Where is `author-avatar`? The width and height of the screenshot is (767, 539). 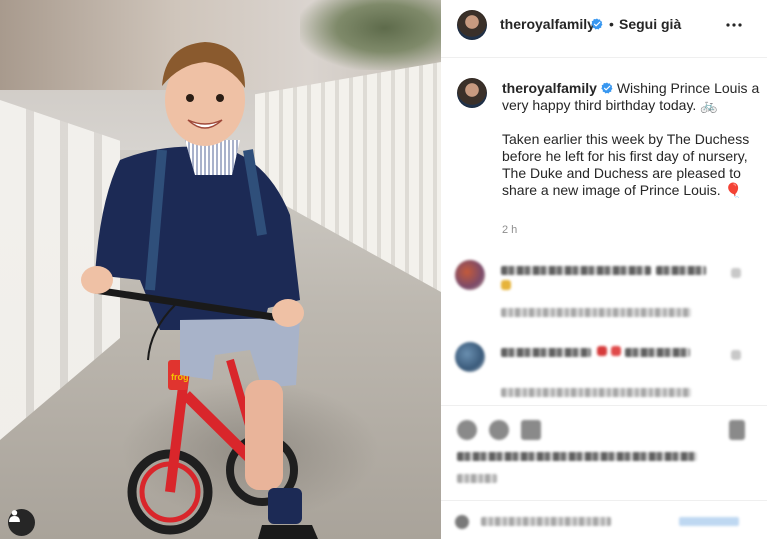
author-avatar is located at coordinates (472, 25).